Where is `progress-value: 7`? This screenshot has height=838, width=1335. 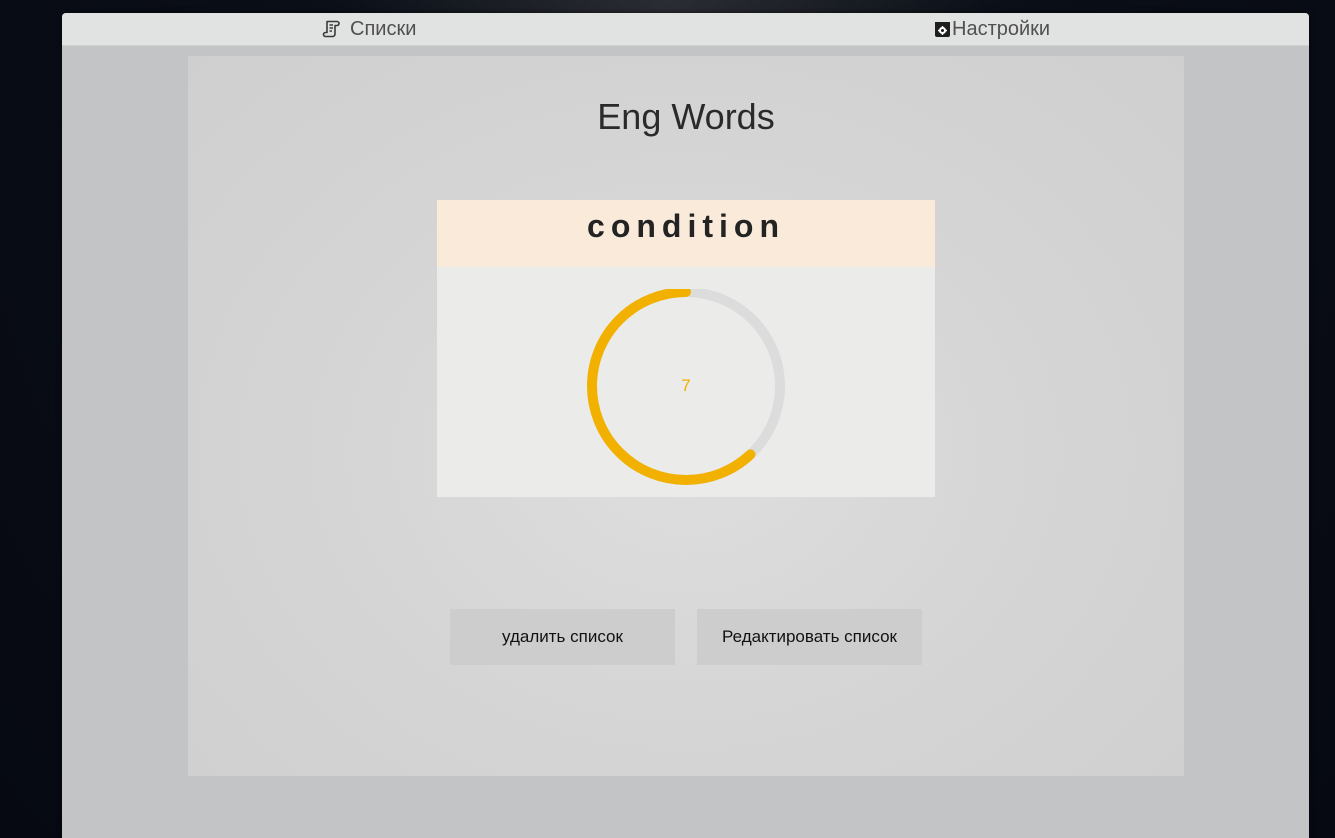
progress-value: 7 is located at coordinates (686, 385).